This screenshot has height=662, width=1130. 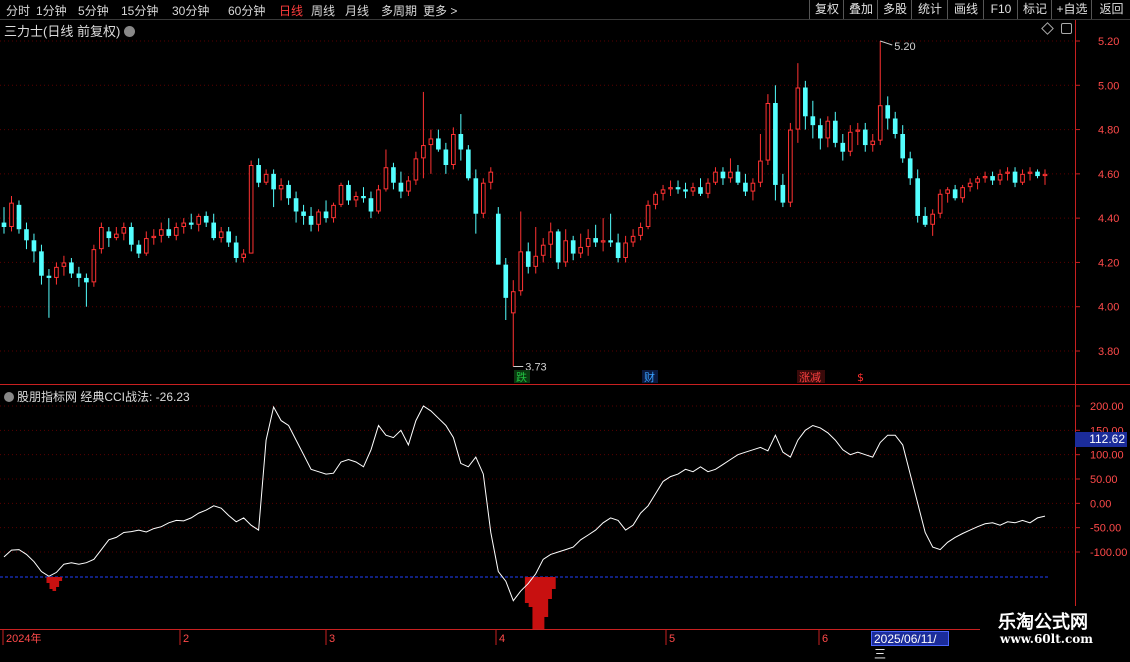 What do you see at coordinates (649, 377) in the screenshot?
I see `event-tag-label: 财` at bounding box center [649, 377].